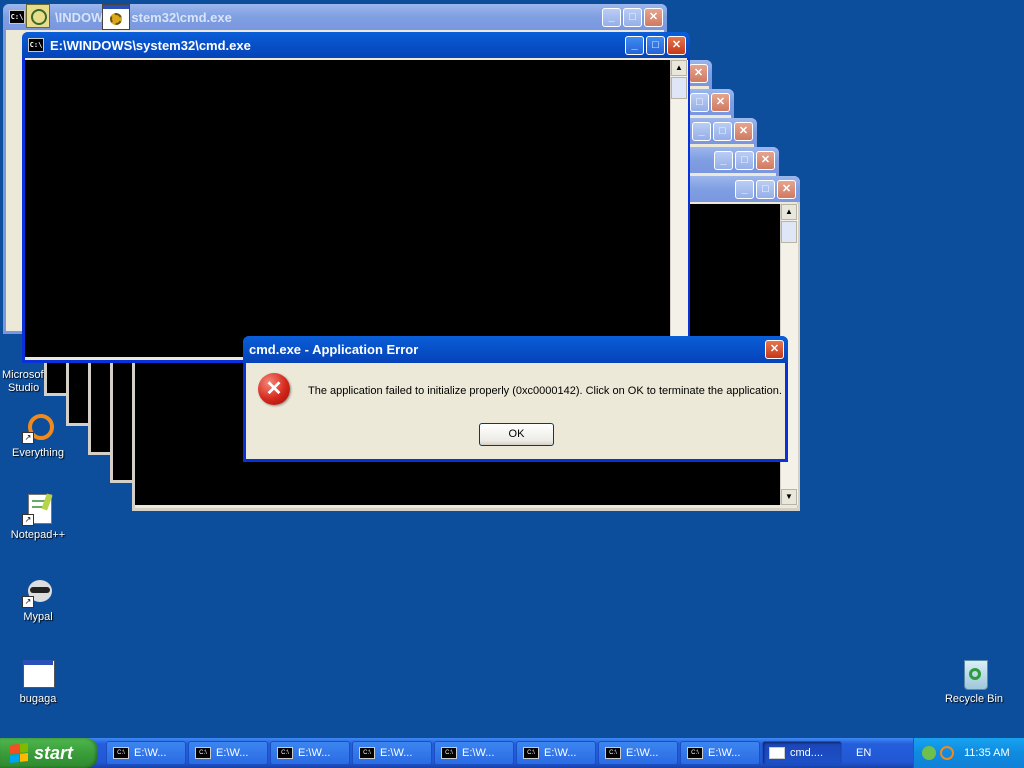  Describe the element at coordinates (38, 509) in the screenshot. I see `notepadpp-icon: ↗` at that location.